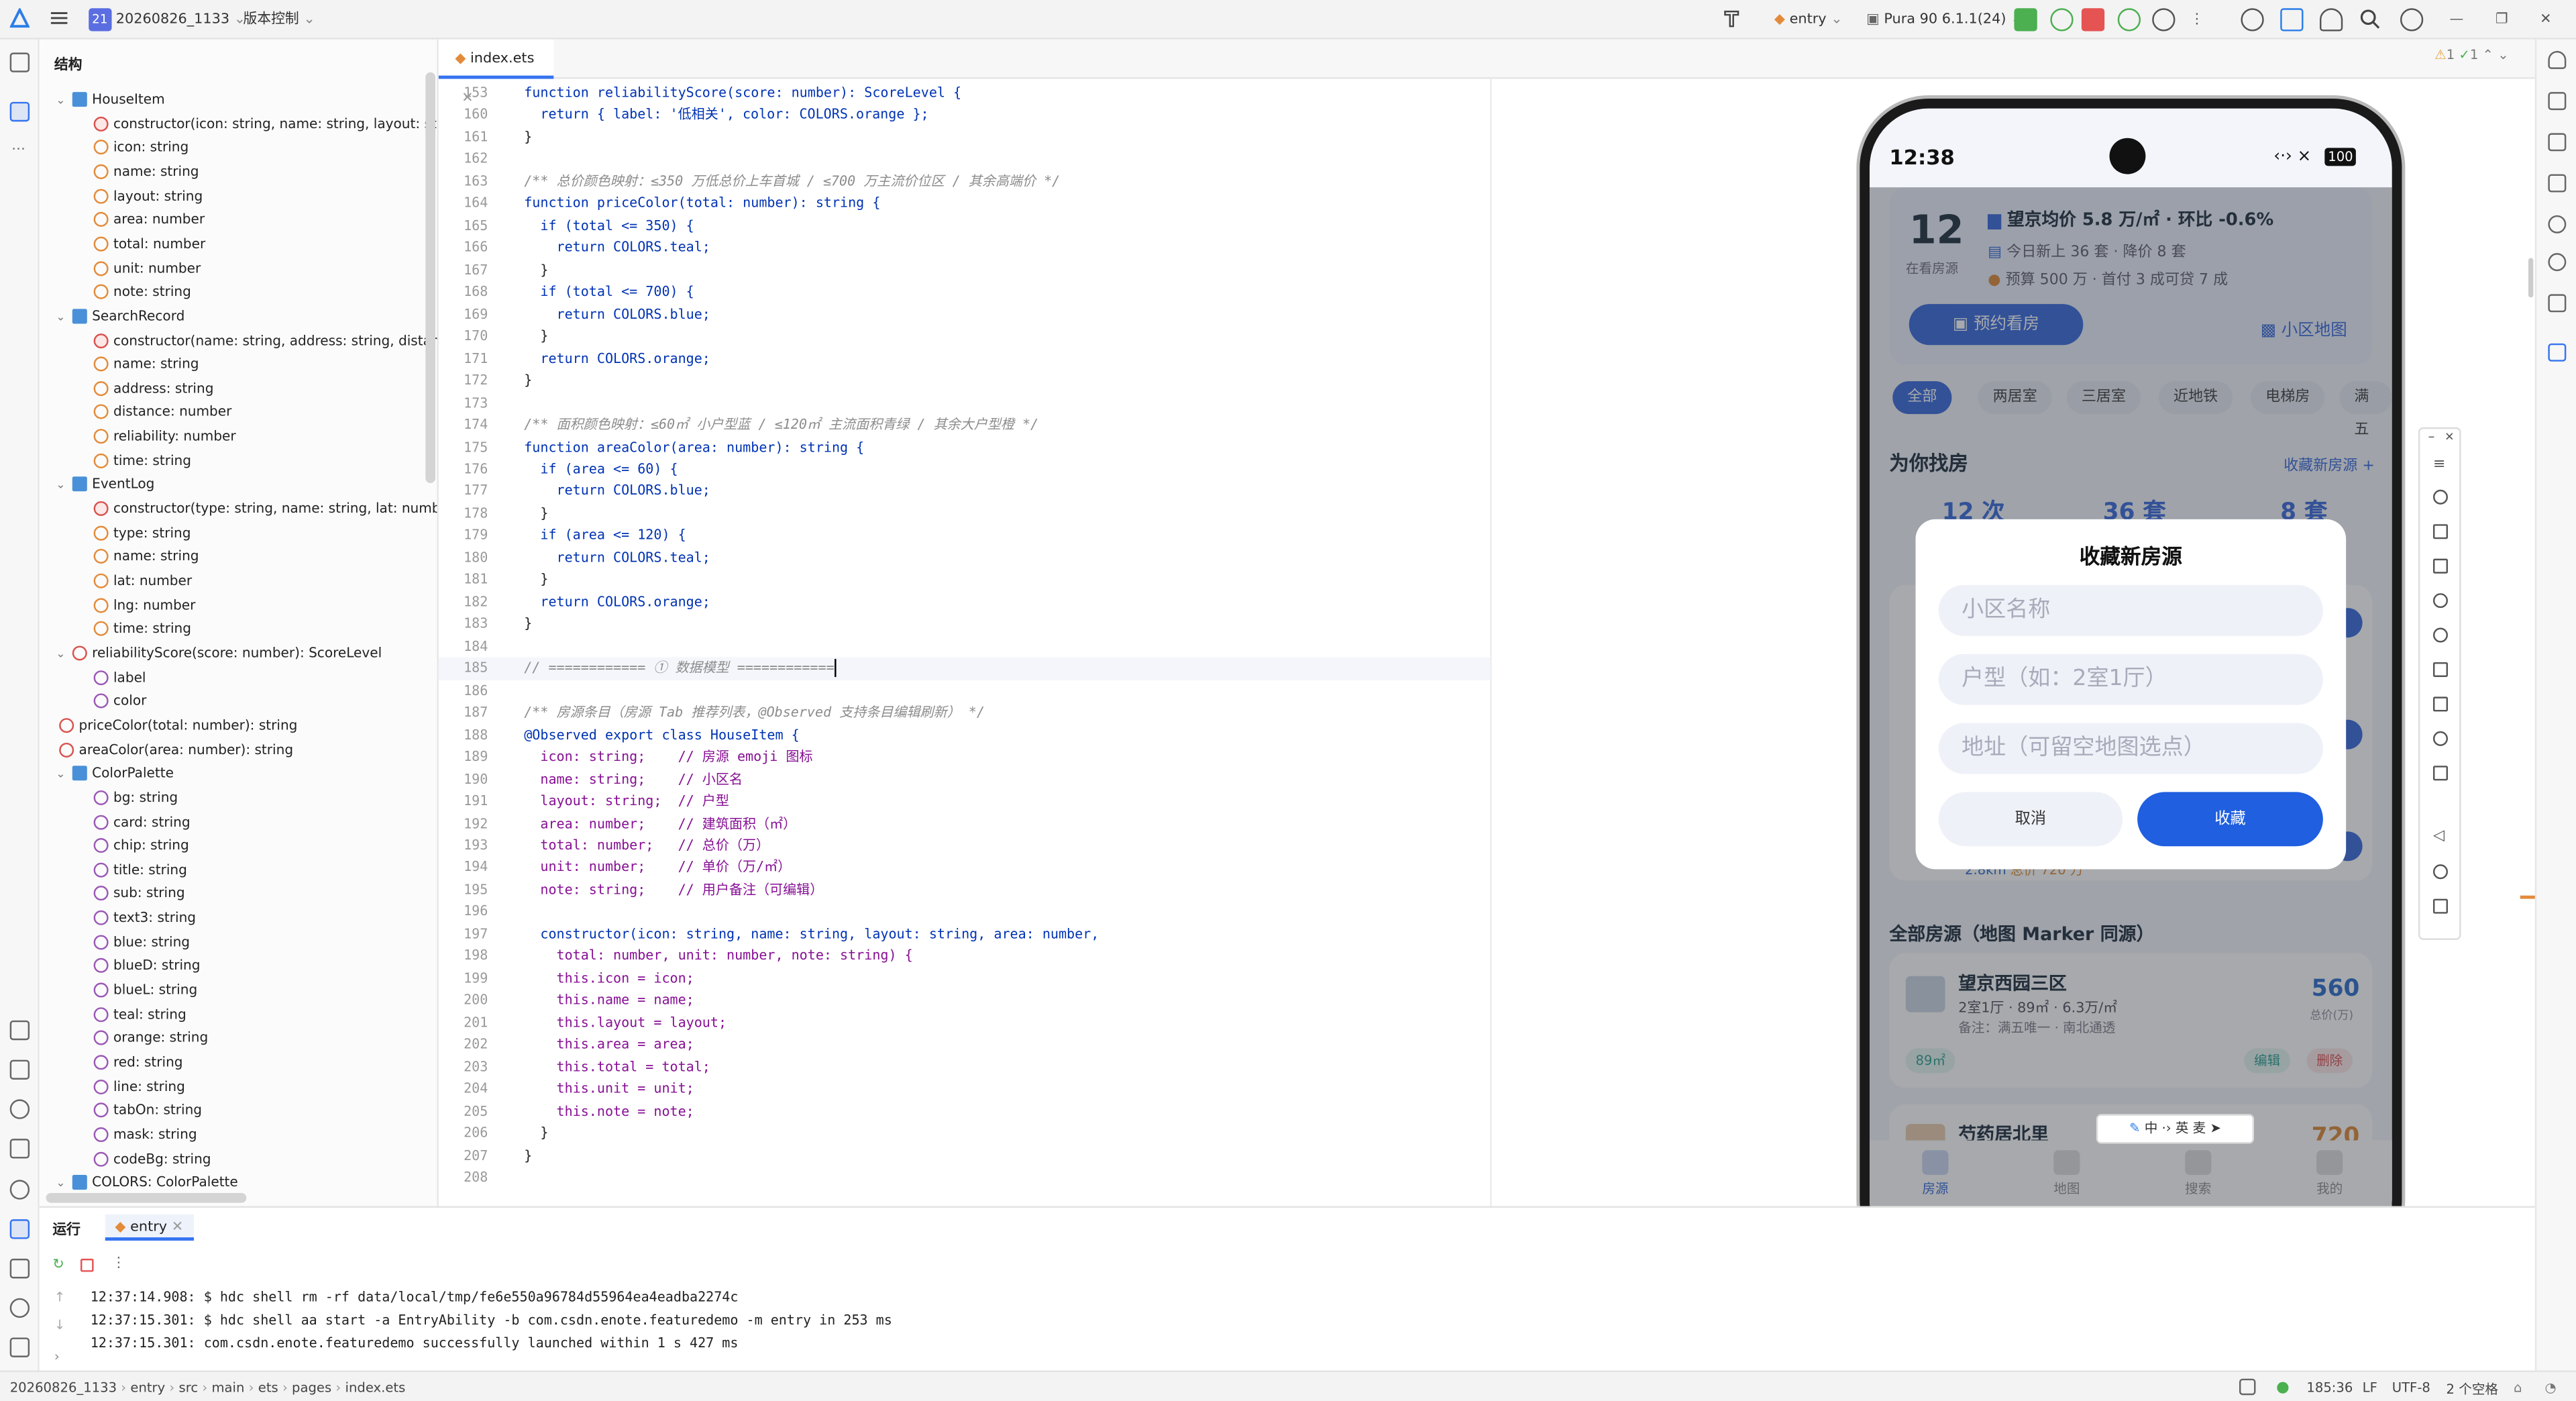 The width and height of the screenshot is (2576, 1401). What do you see at coordinates (141, 942) in the screenshot?
I see `tree-item: blue: string` at bounding box center [141, 942].